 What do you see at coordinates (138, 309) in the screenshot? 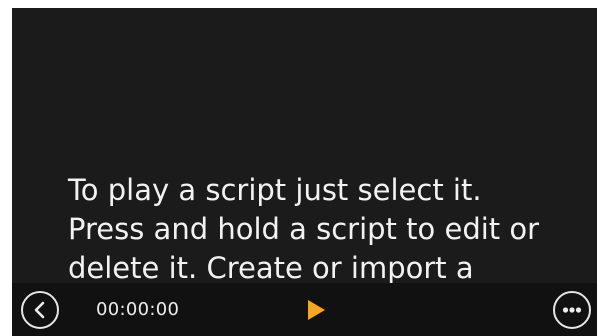
I see `elapsed-time: 00:00:00` at bounding box center [138, 309].